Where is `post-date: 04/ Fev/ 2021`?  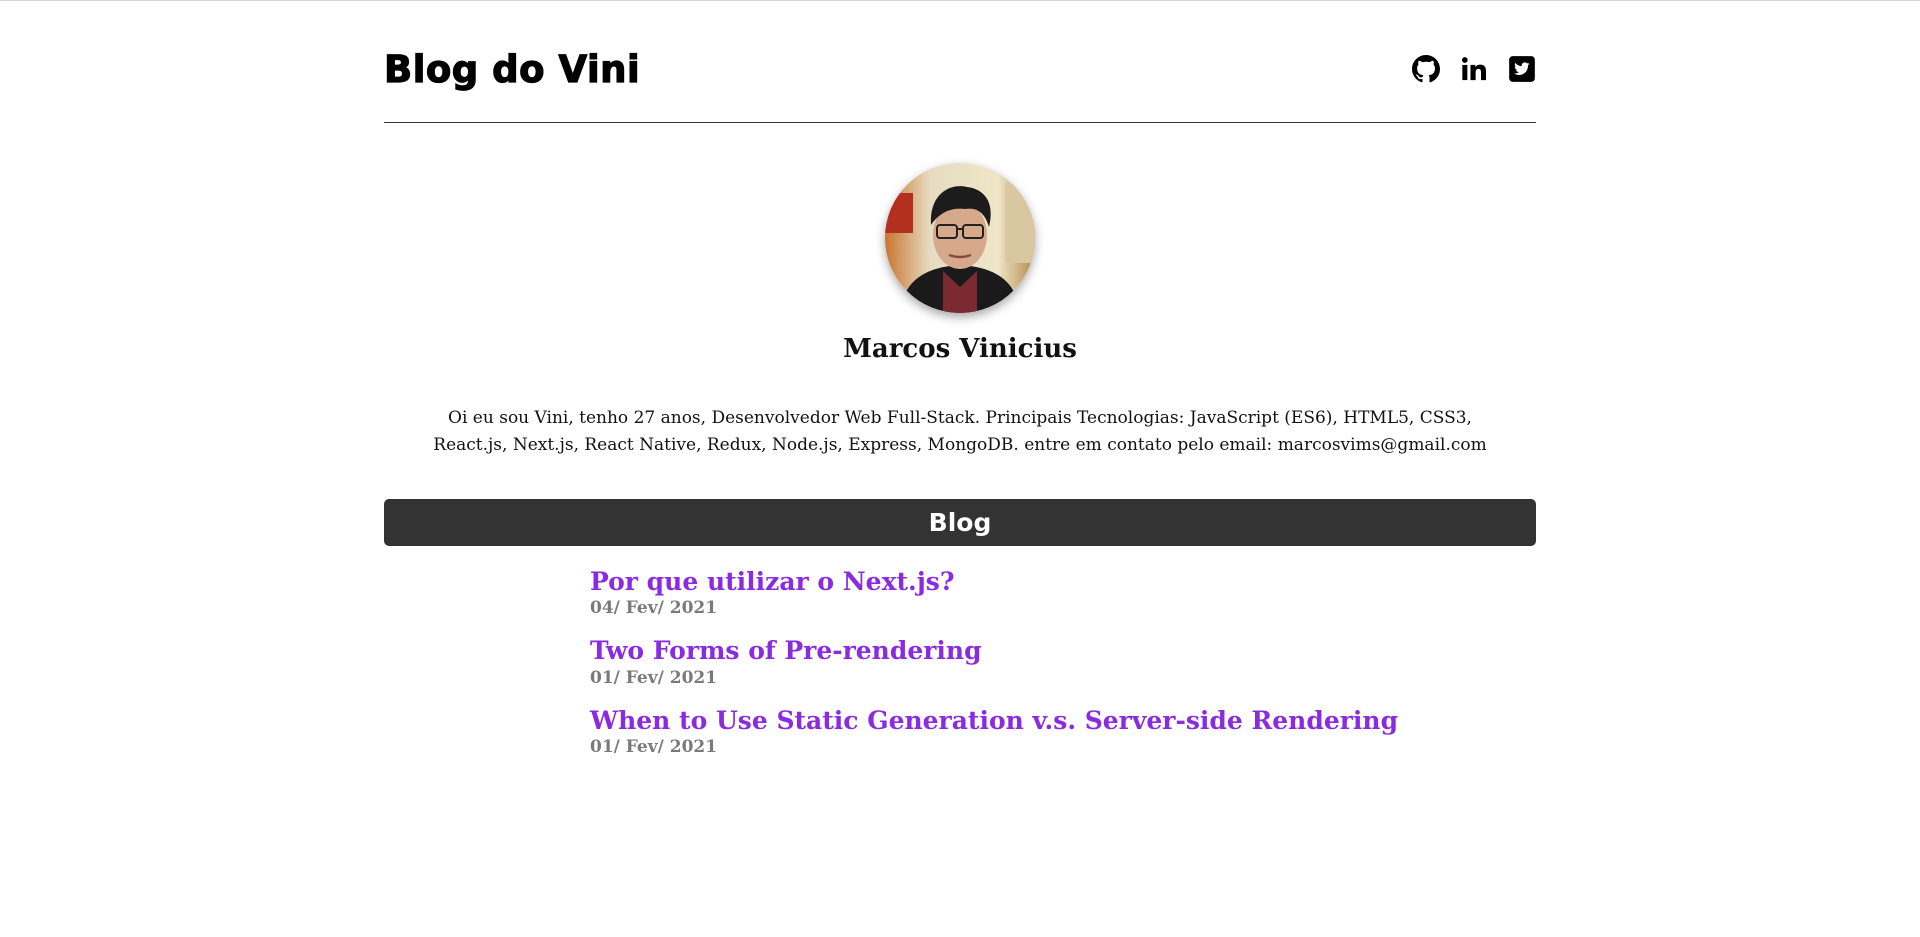
post-date: 04/ Fev/ 2021 is located at coordinates (654, 608).